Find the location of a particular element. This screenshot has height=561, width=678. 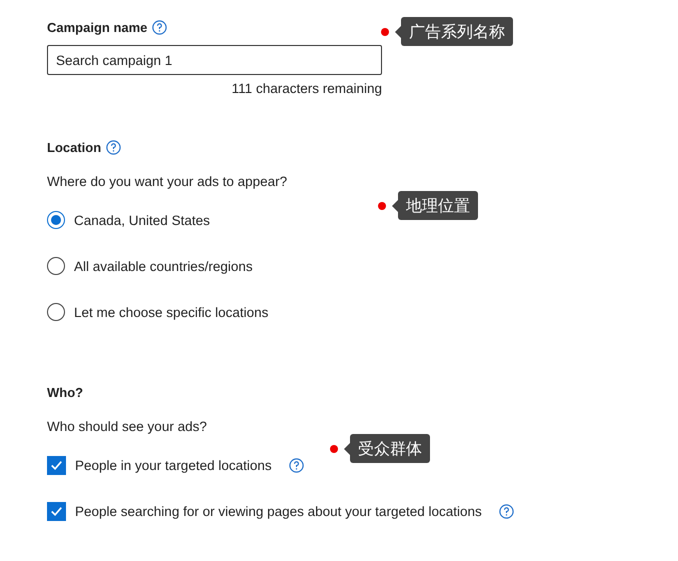

characters-remaining: 111 characters remaining is located at coordinates (307, 88).